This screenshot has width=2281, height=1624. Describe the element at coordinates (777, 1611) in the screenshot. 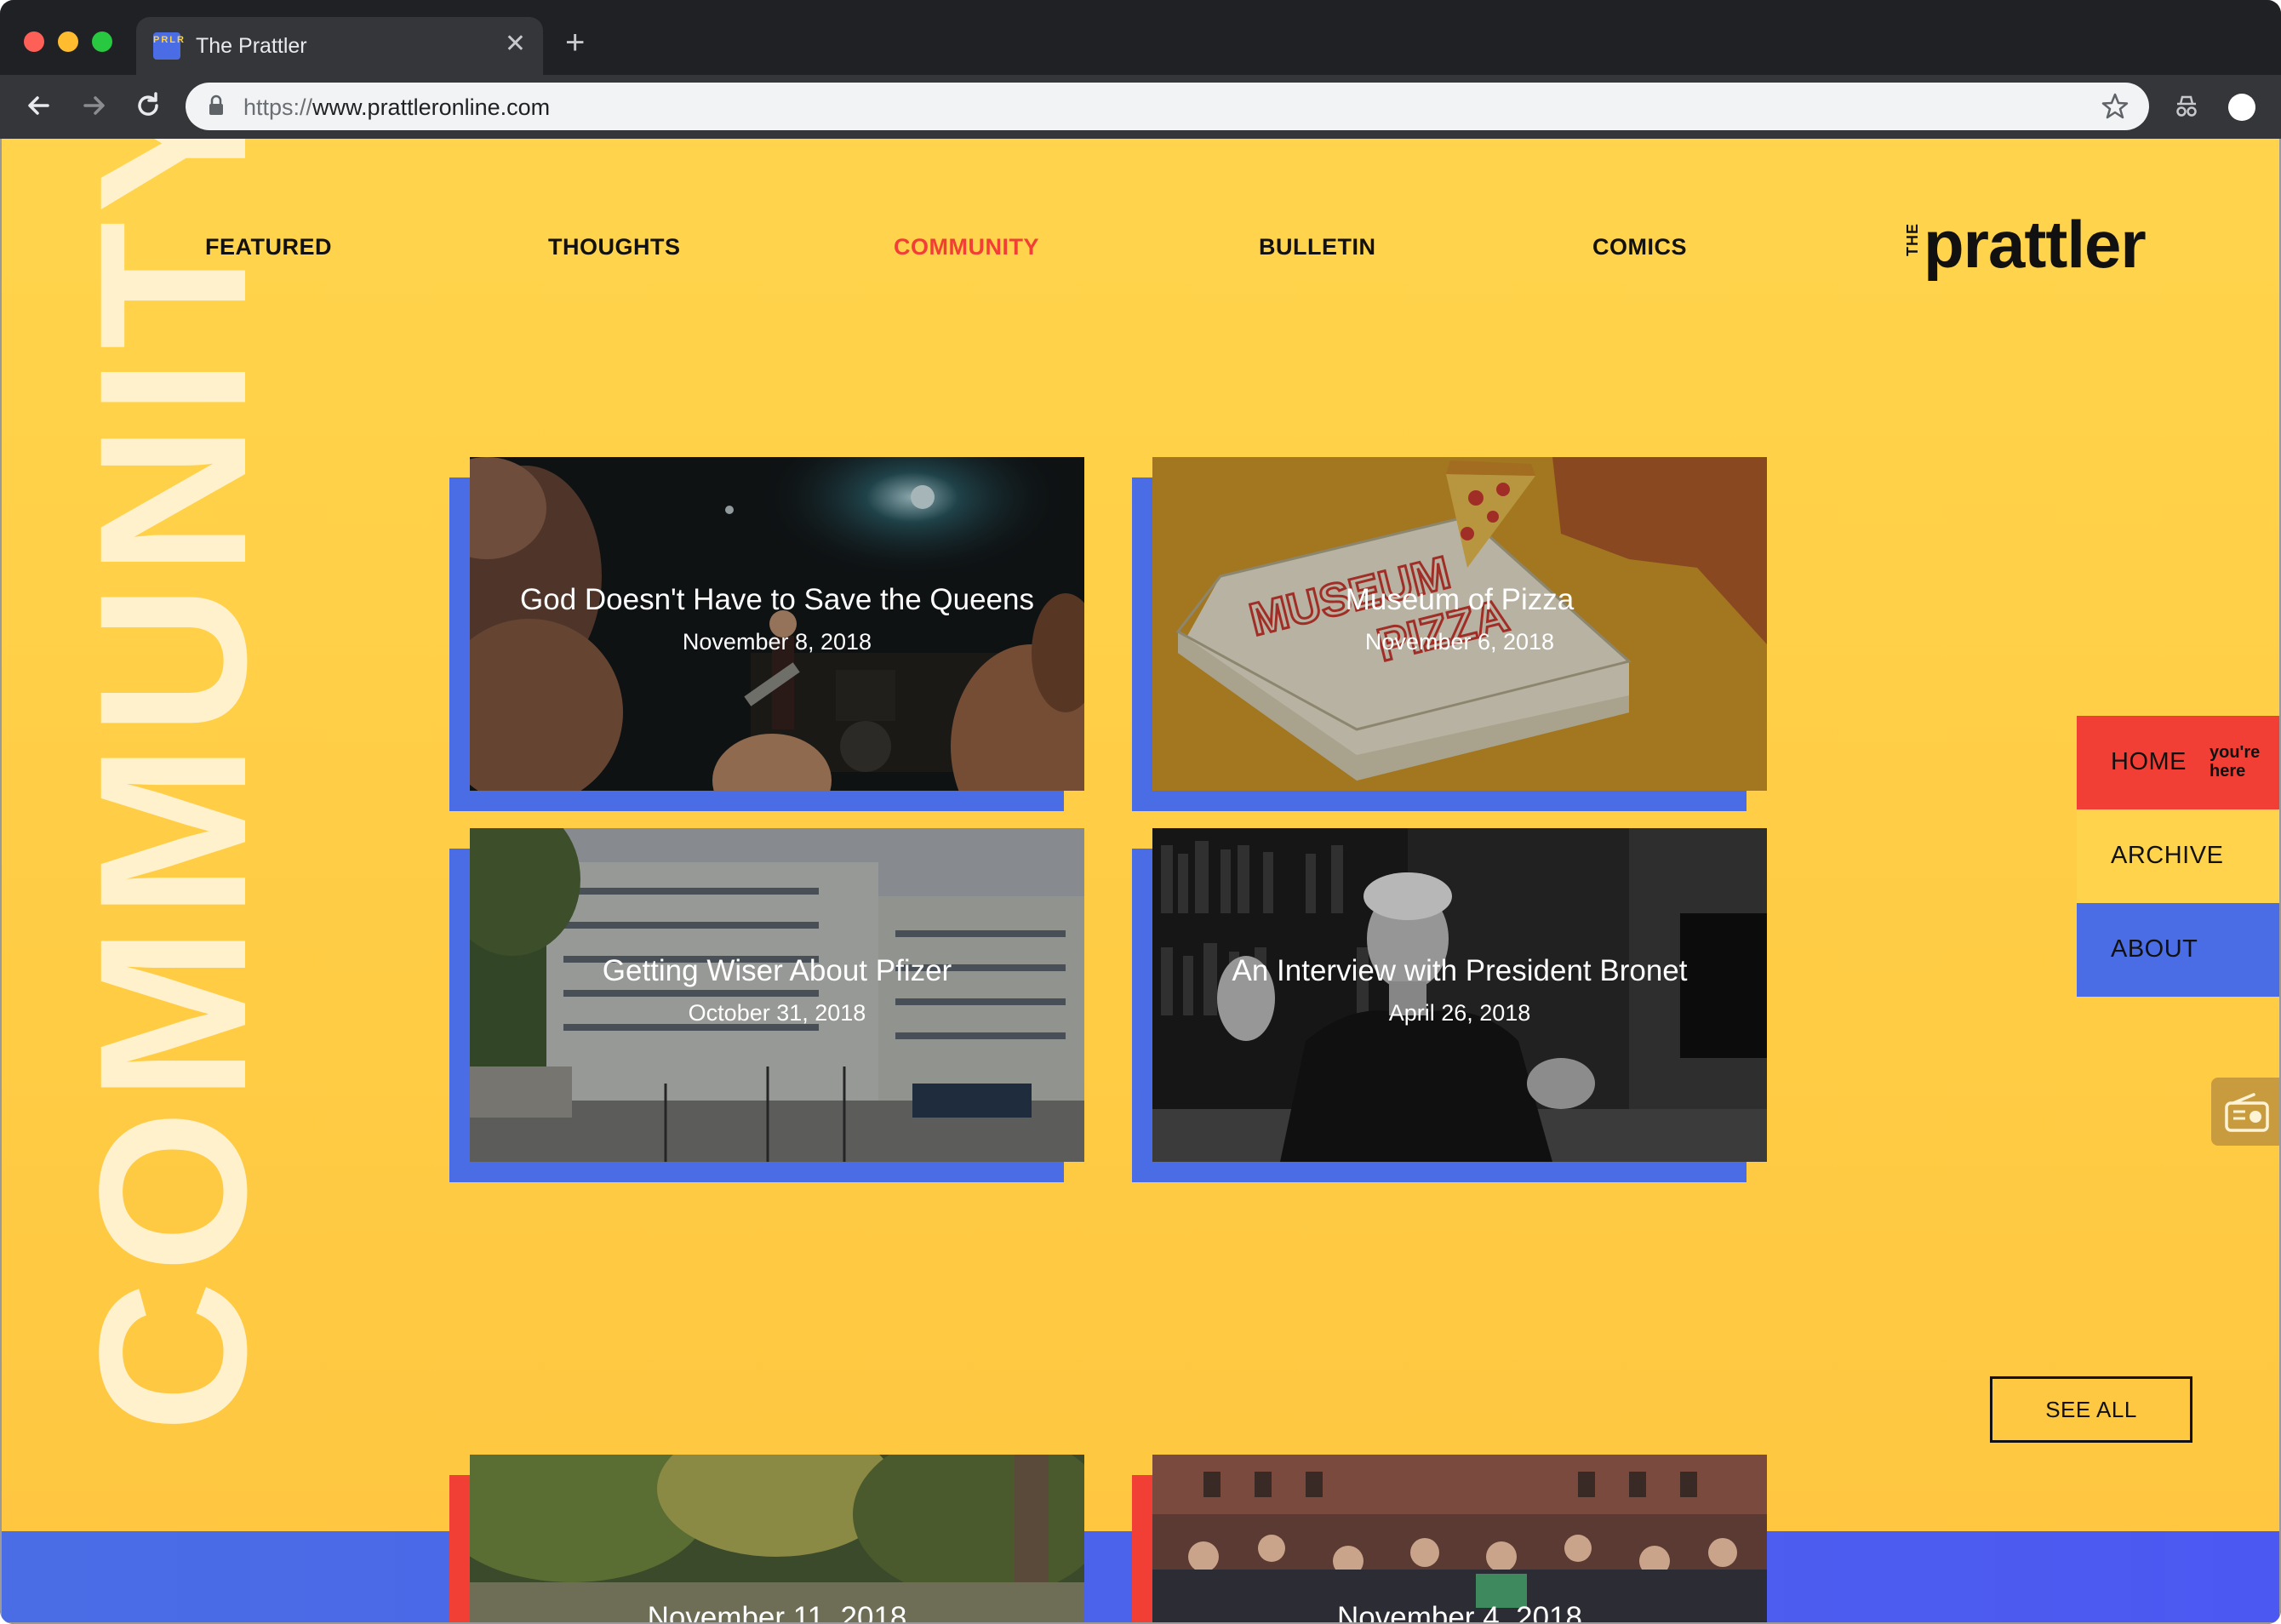

I see `card-date: November 11, 2018` at that location.